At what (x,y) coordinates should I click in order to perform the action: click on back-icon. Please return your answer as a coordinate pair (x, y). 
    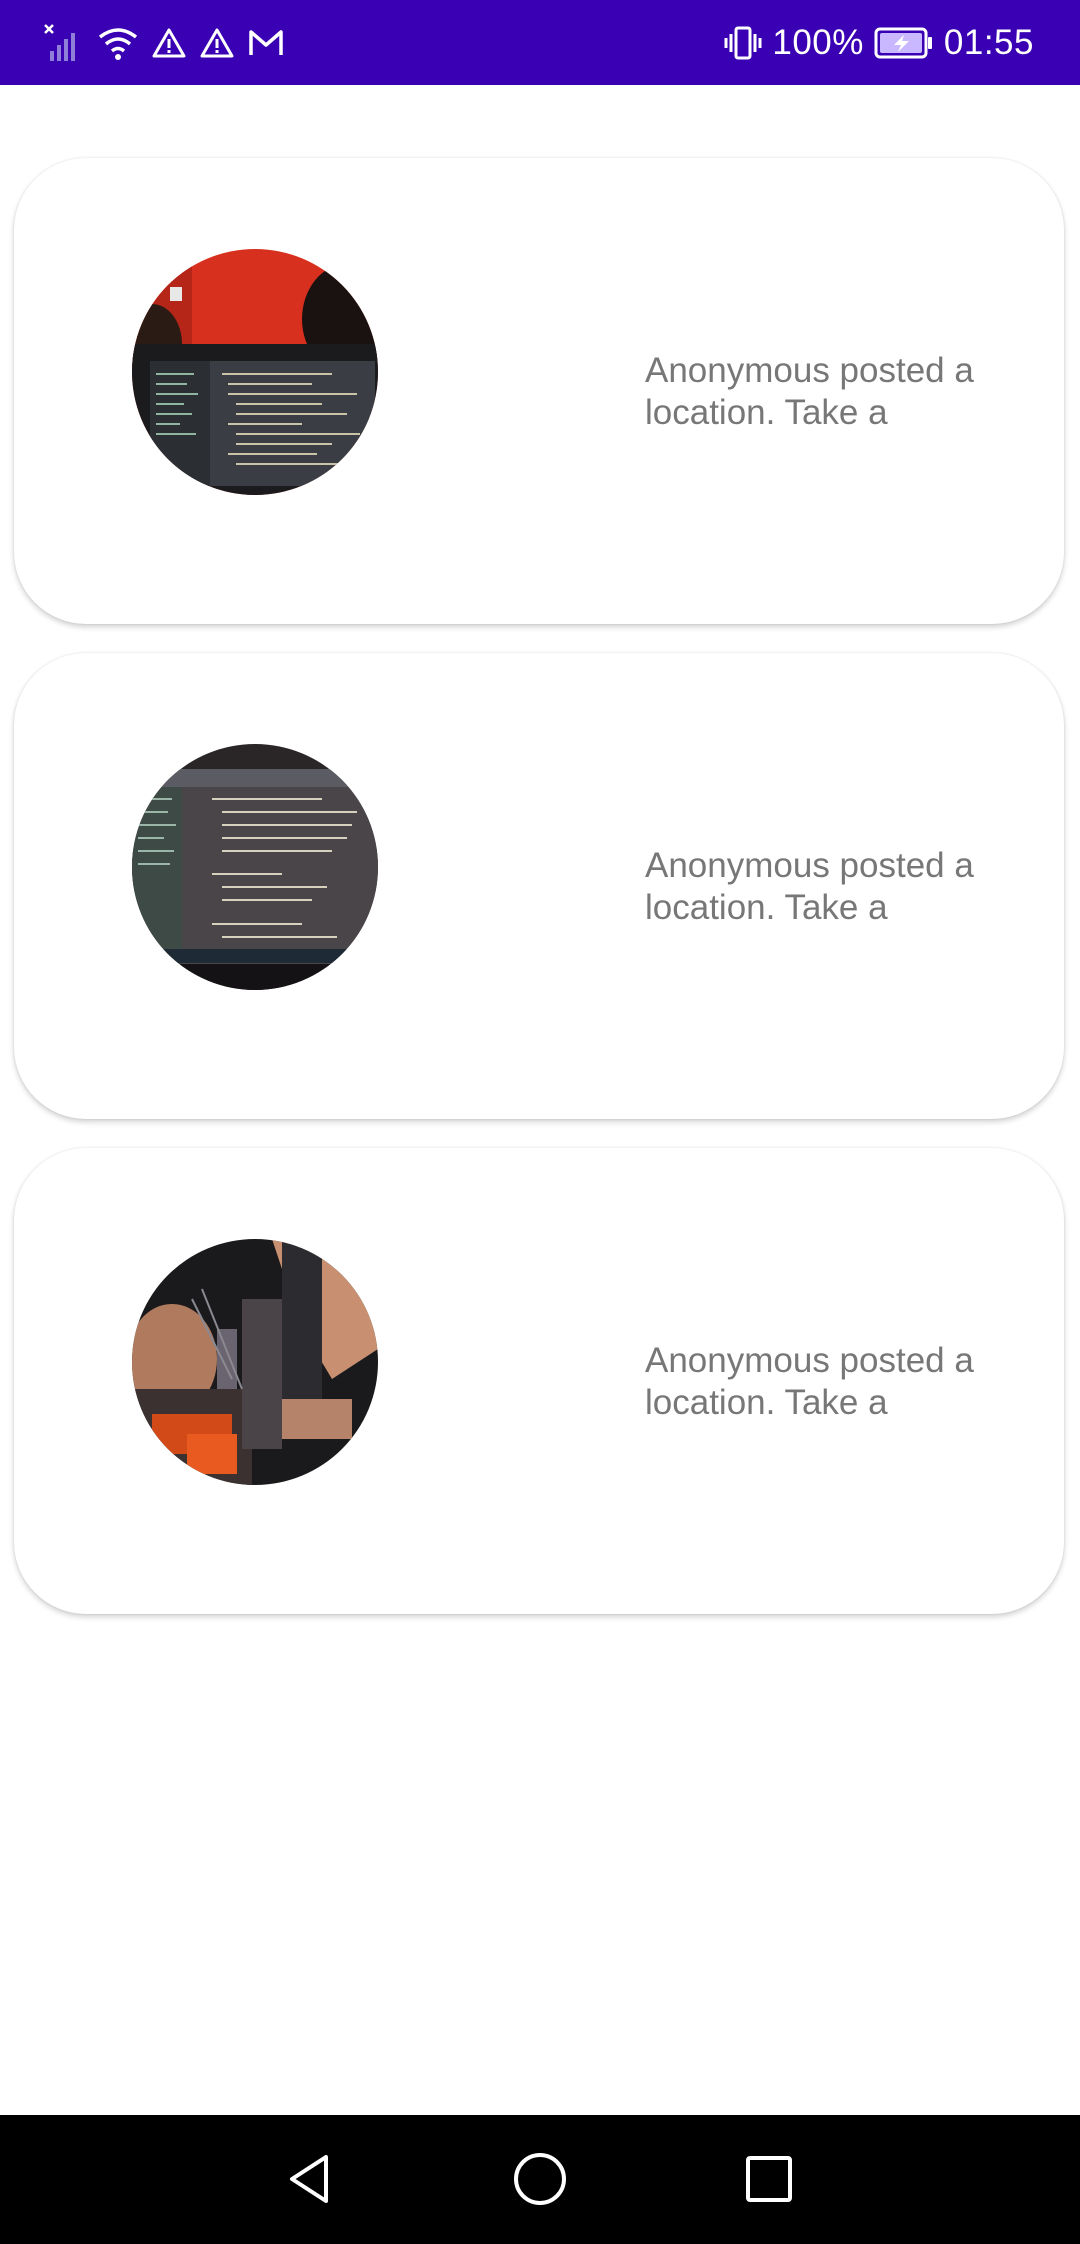
    Looking at the image, I should click on (310, 2179).